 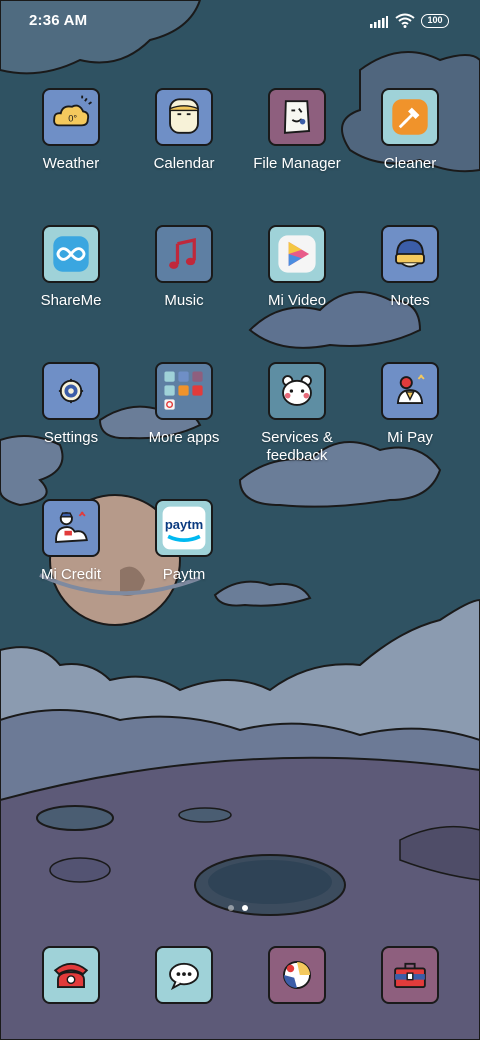 What do you see at coordinates (410, 163) in the screenshot?
I see `app-label: Cleaner` at bounding box center [410, 163].